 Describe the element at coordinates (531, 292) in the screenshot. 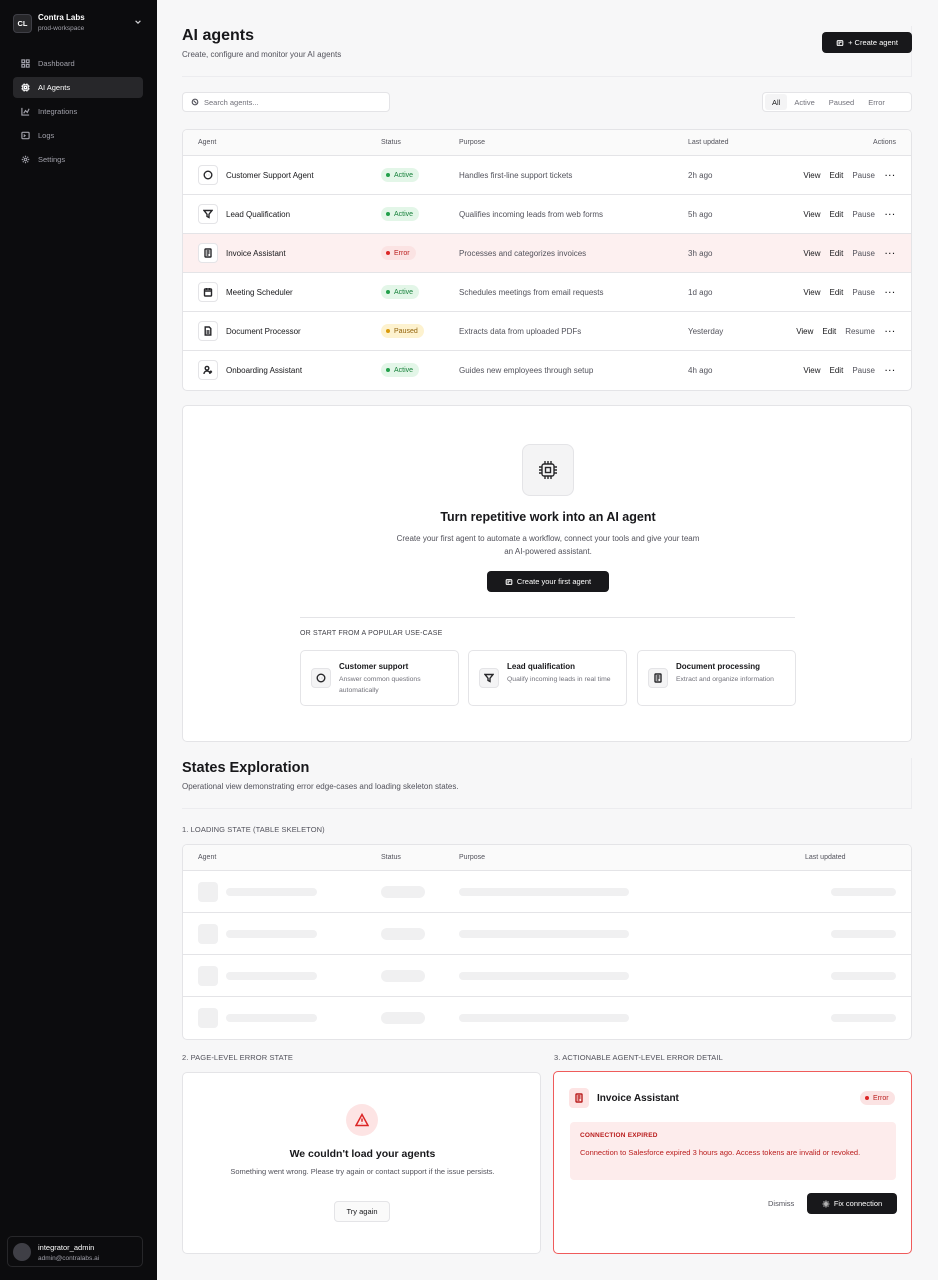

I see `agent-purpose: Schedules meetings from email requests` at that location.